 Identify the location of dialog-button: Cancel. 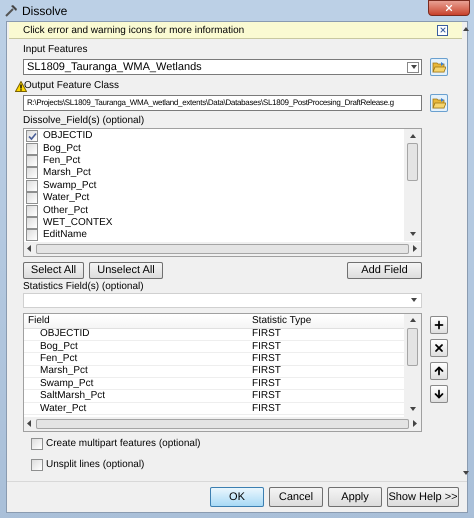
(296, 497).